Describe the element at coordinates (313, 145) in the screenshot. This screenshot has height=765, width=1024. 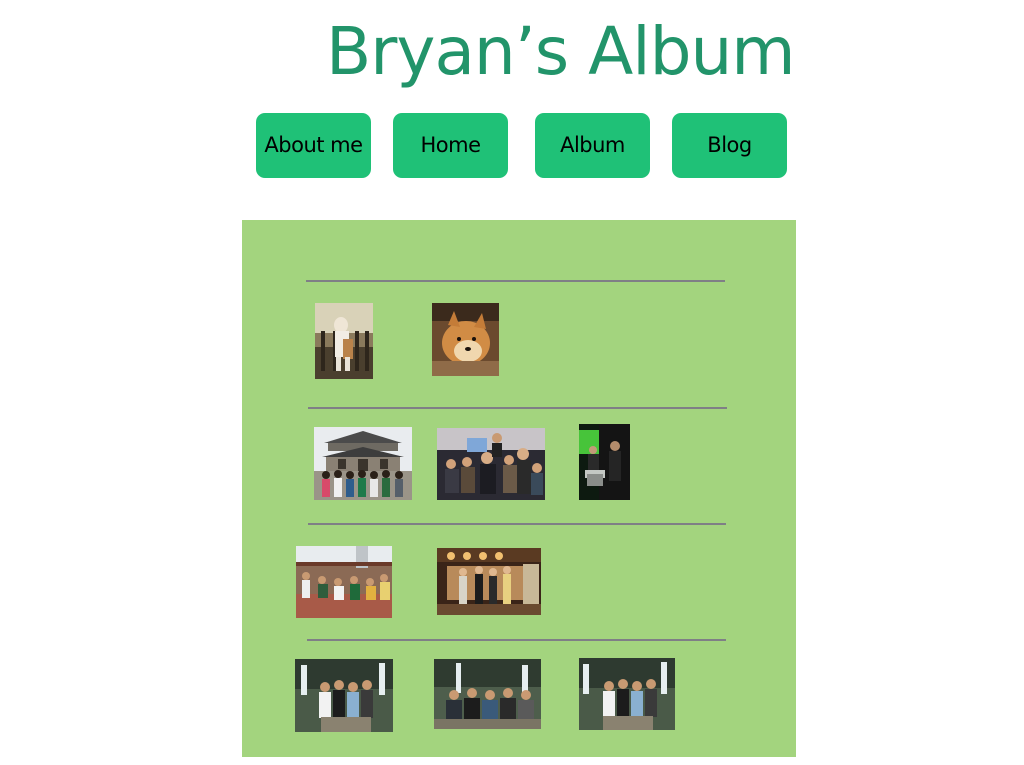
I see `nav-button-about-me: About me` at that location.